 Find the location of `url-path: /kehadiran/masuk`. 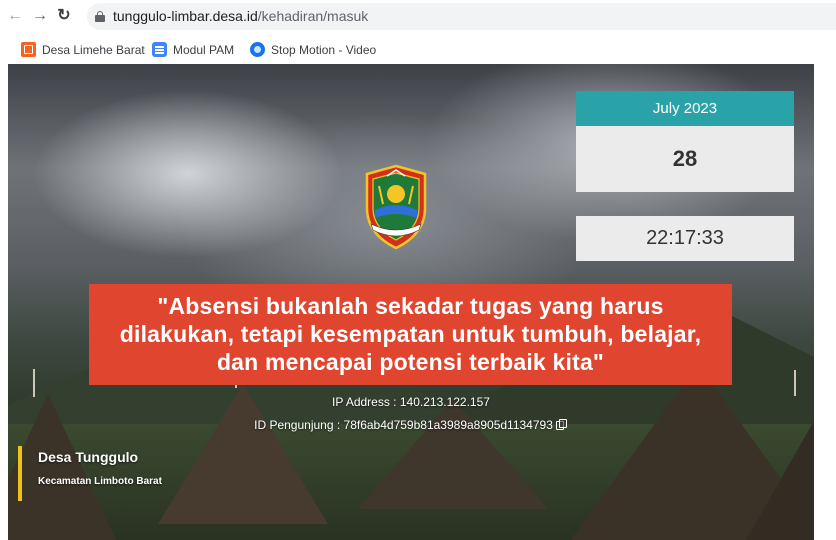

url-path: /kehadiran/masuk is located at coordinates (313, 16).